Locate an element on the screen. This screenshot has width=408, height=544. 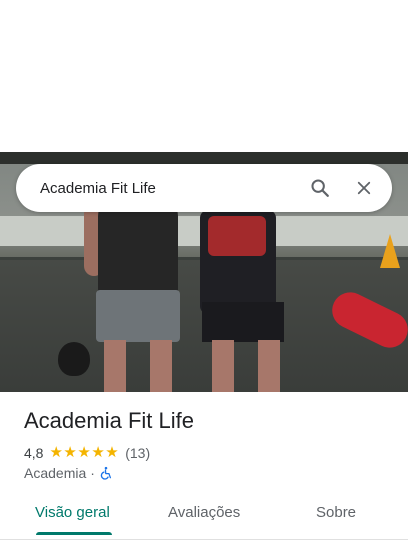
tab-selected-indicator is located at coordinates (74, 533).